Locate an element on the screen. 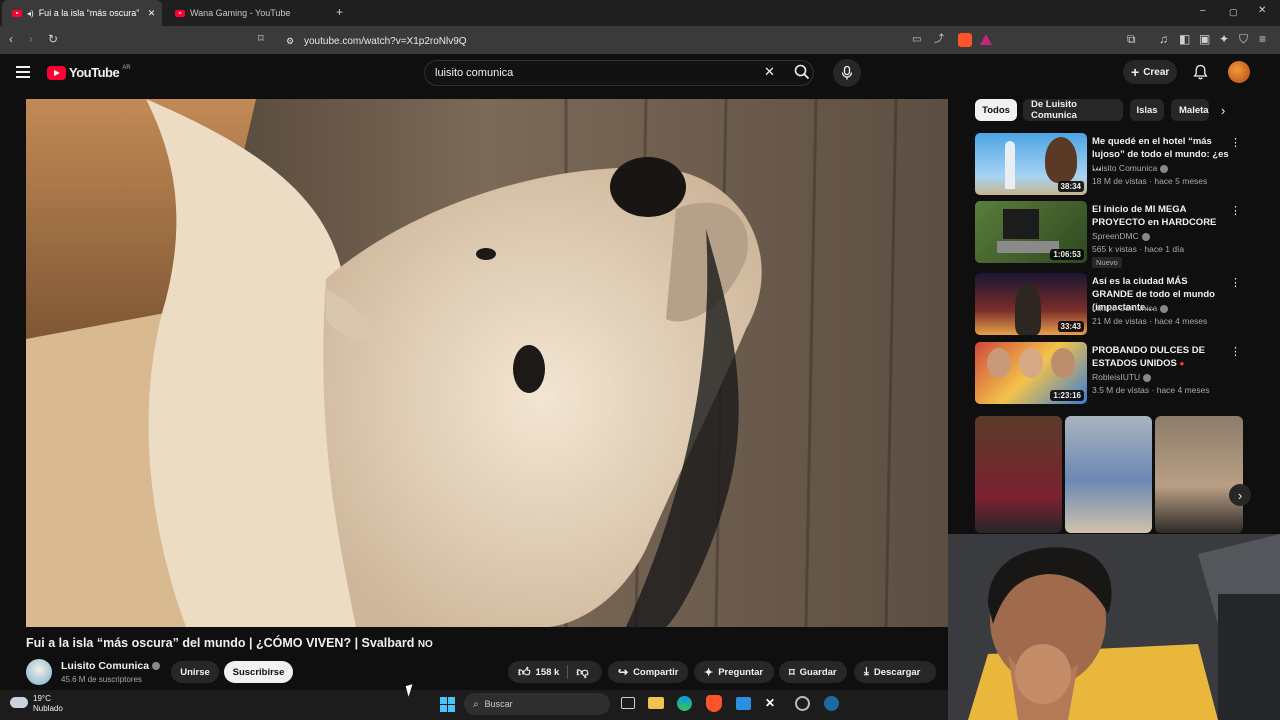 Image resolution: width=1280 pixels, height=720 pixels. share-icon: ⤴ is located at coordinates (939, 40).